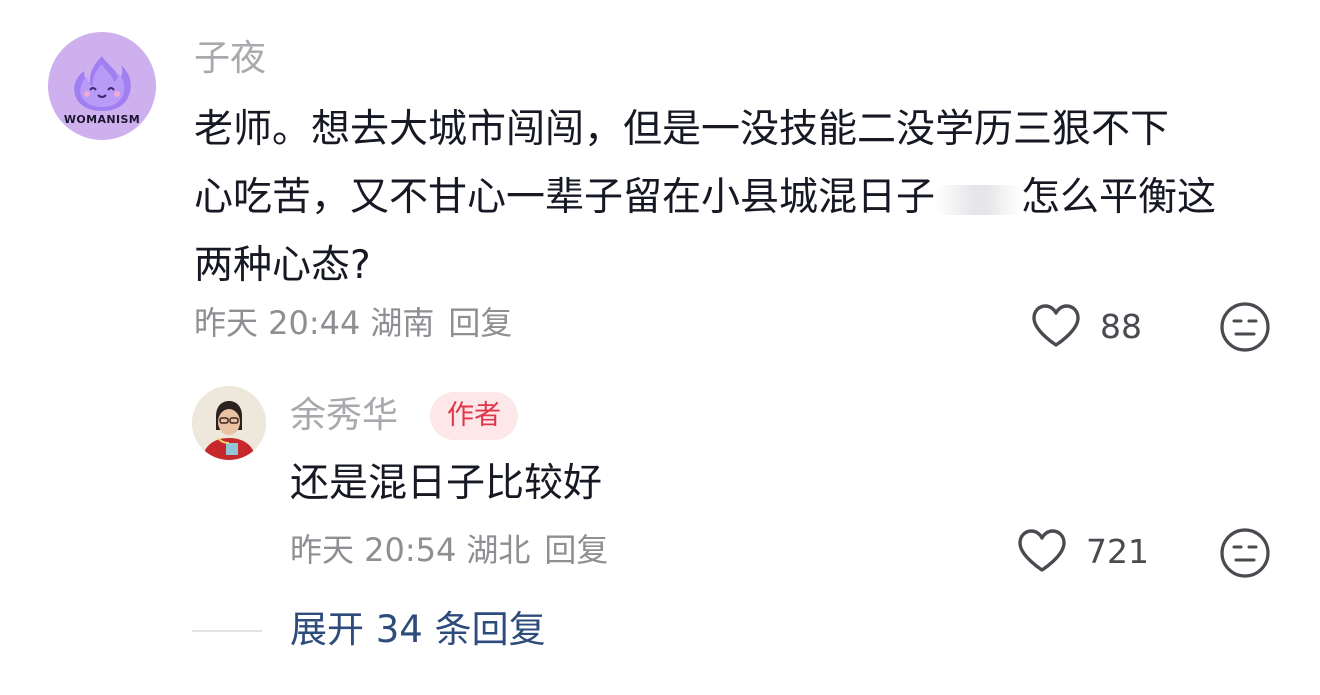  What do you see at coordinates (344, 416) in the screenshot?
I see `author-username: 余秀华` at bounding box center [344, 416].